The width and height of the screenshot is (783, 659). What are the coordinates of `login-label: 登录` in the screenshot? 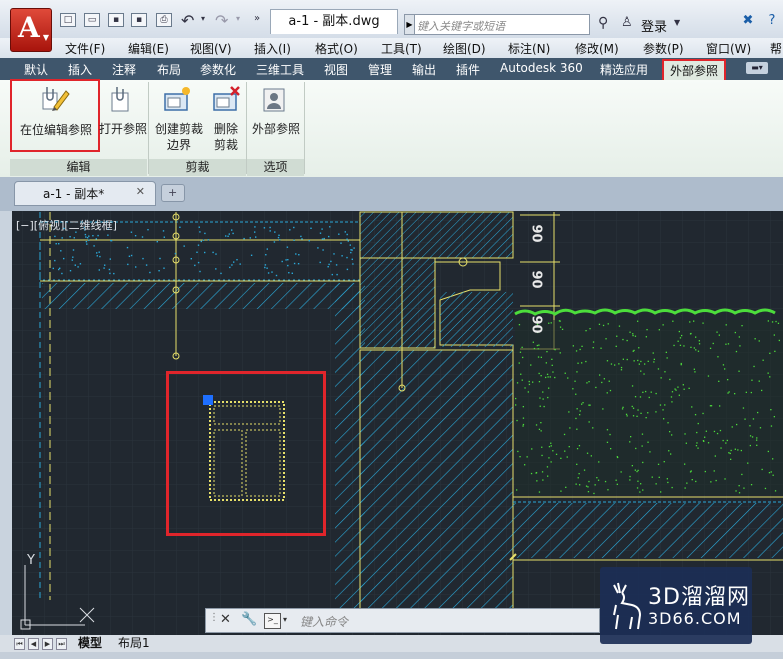 It's located at (654, 25).